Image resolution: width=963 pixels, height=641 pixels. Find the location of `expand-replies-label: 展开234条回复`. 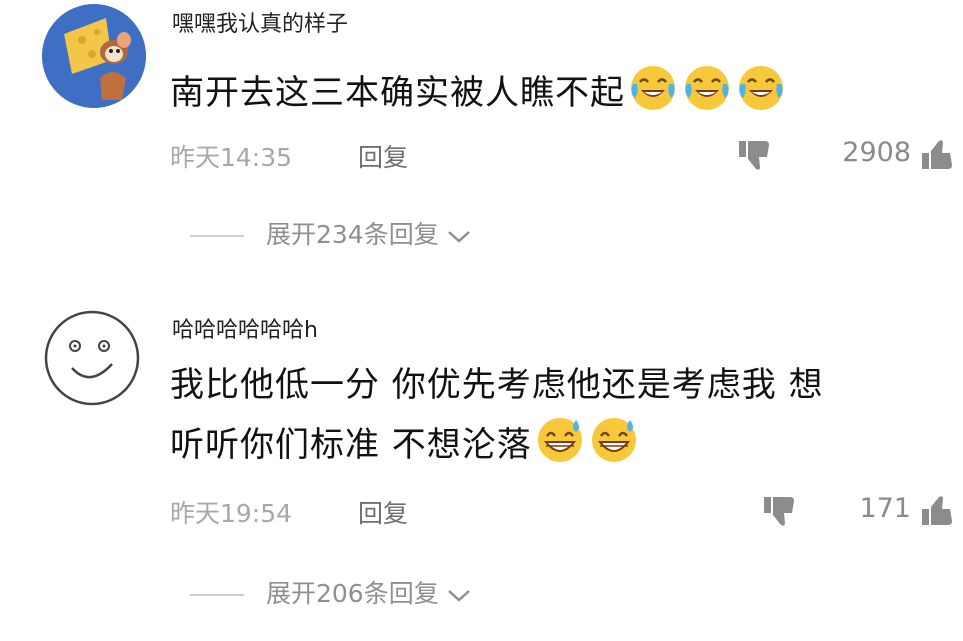

expand-replies-label: 展开234条回复 is located at coordinates (352, 234).